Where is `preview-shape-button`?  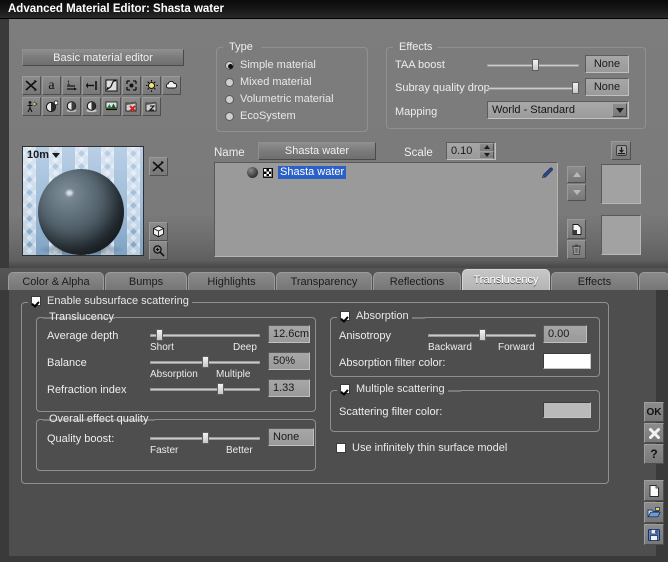 preview-shape-button is located at coordinates (158, 231).